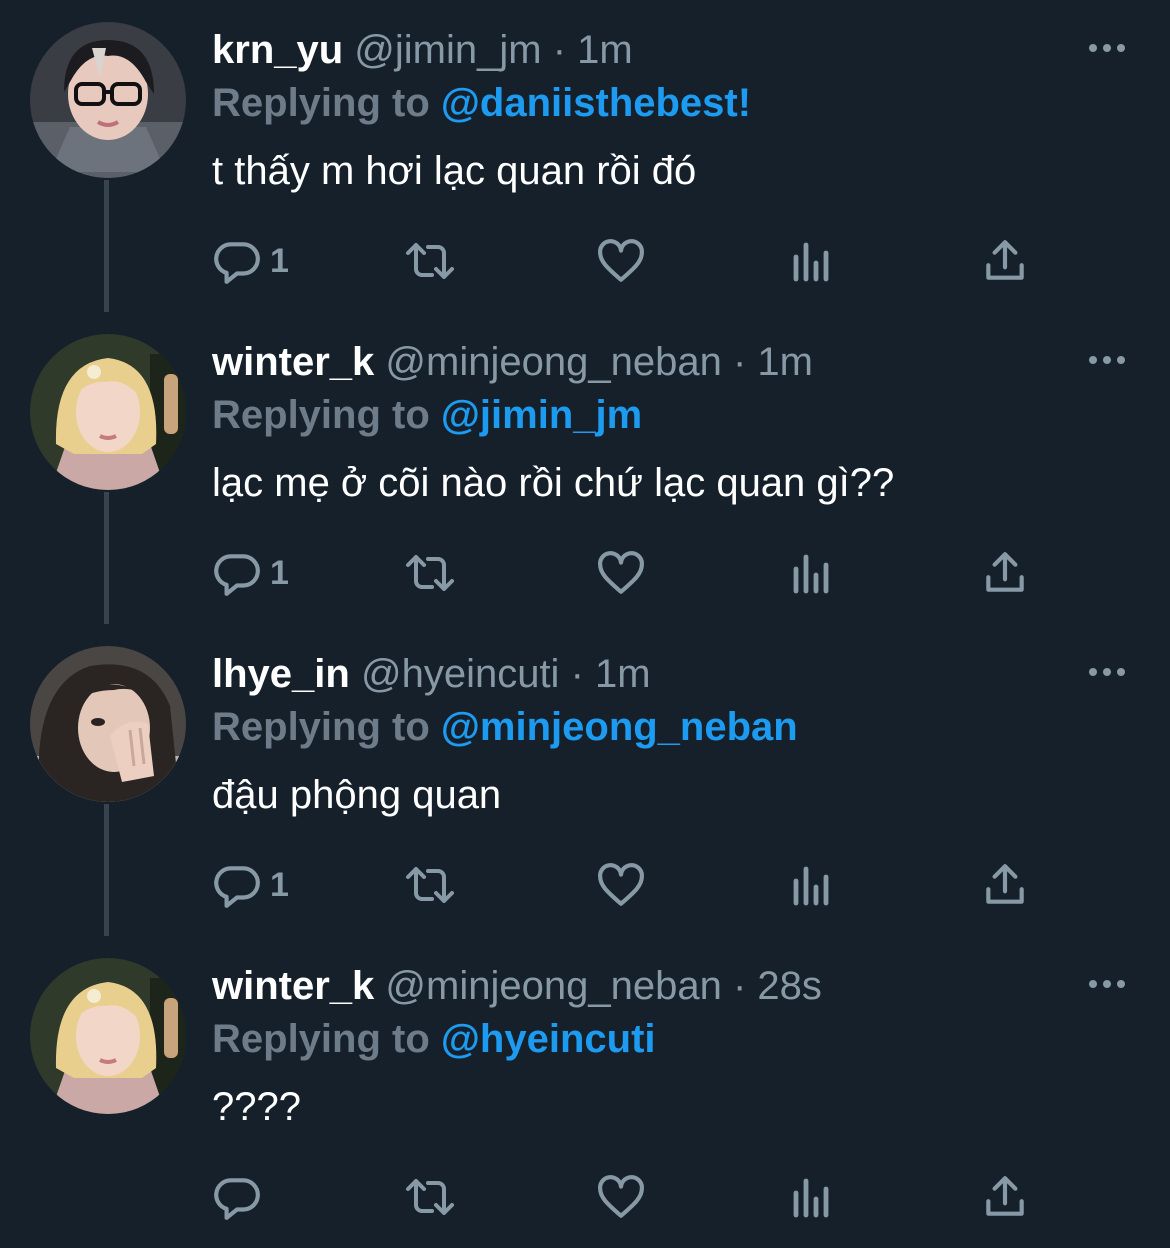  I want to click on avatar-dark-hair-hand-icon, so click(108, 724).